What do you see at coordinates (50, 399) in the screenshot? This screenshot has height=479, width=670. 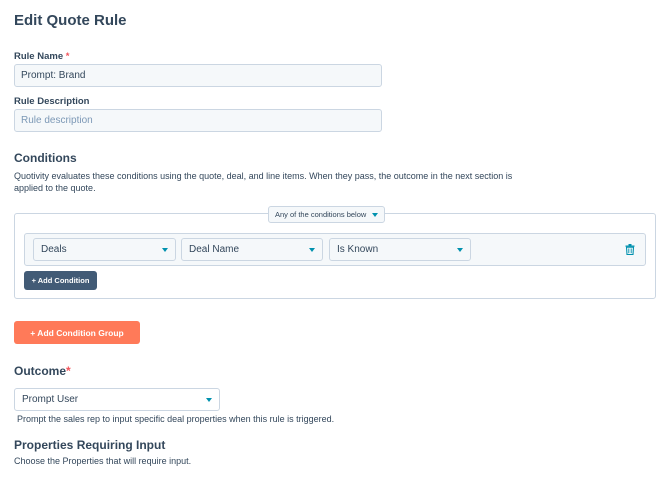 I see `outcome-selected-value: Prompt User` at bounding box center [50, 399].